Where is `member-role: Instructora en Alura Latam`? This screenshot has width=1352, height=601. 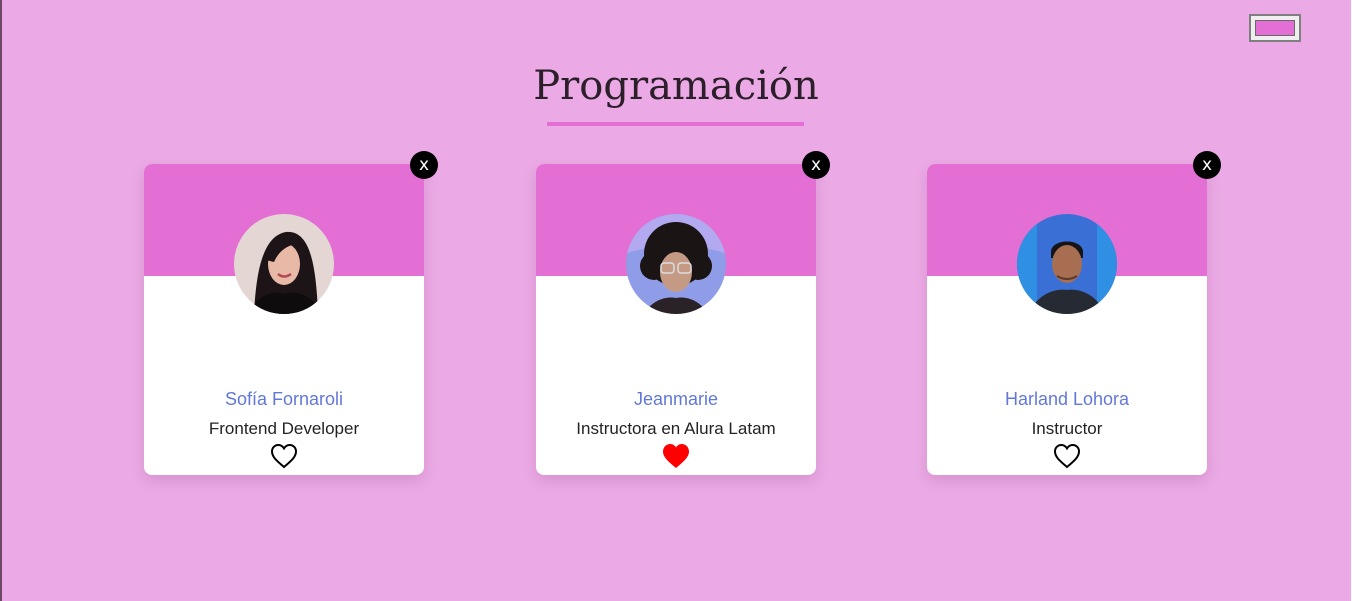 member-role: Instructora en Alura Latam is located at coordinates (676, 428).